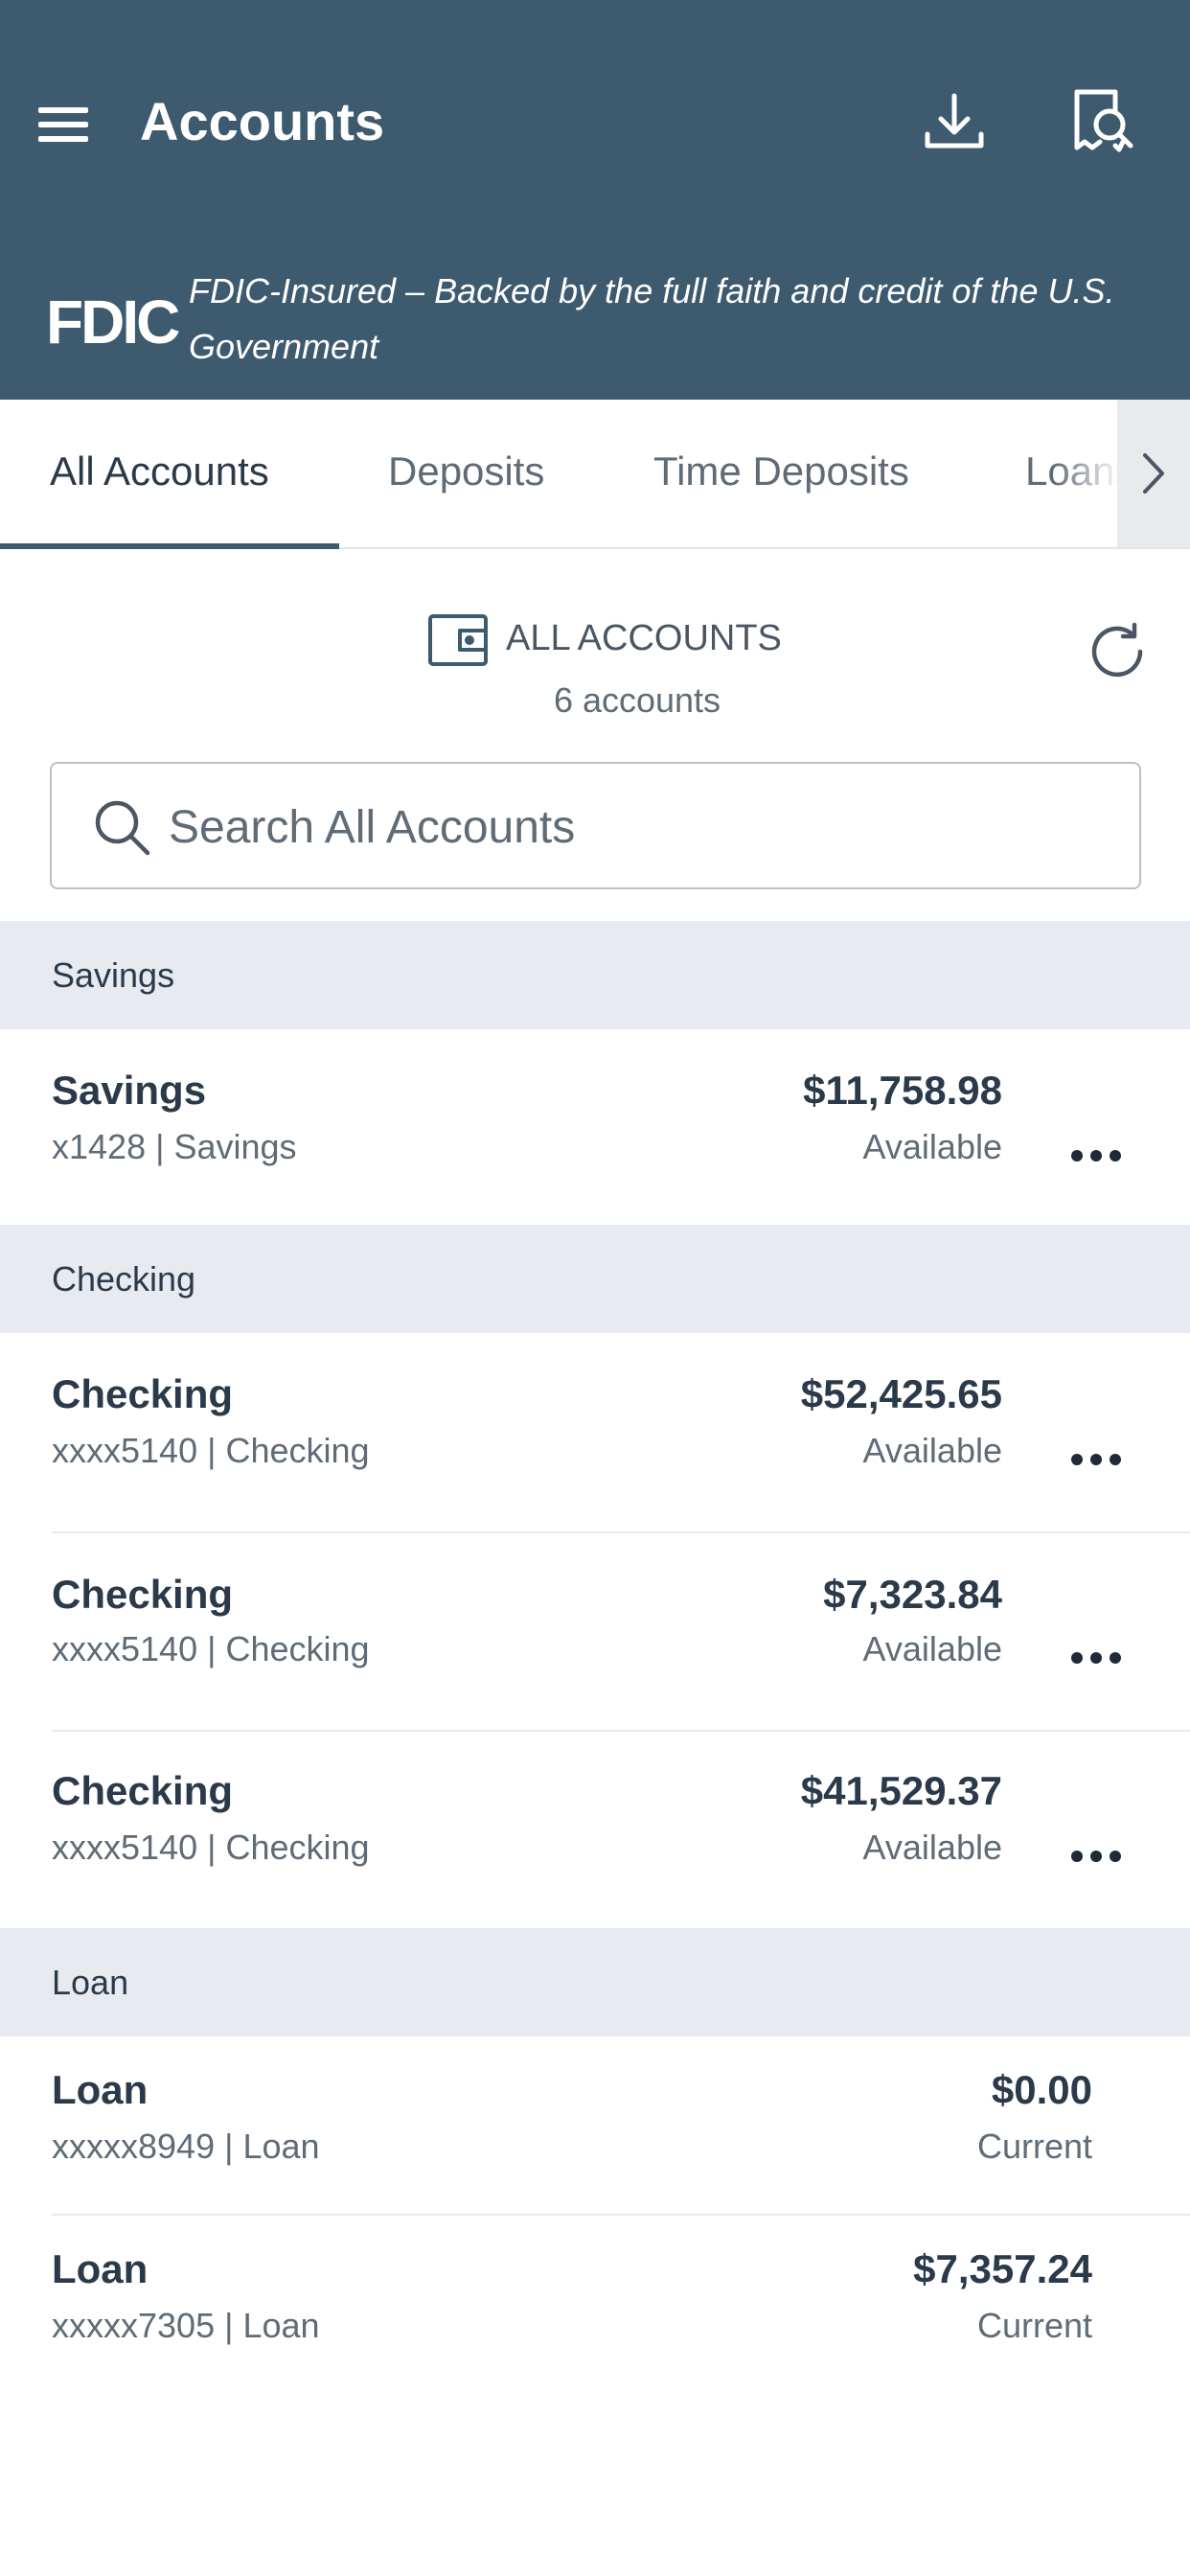  I want to click on summary-title: ALL ACCOUNTS, so click(644, 638).